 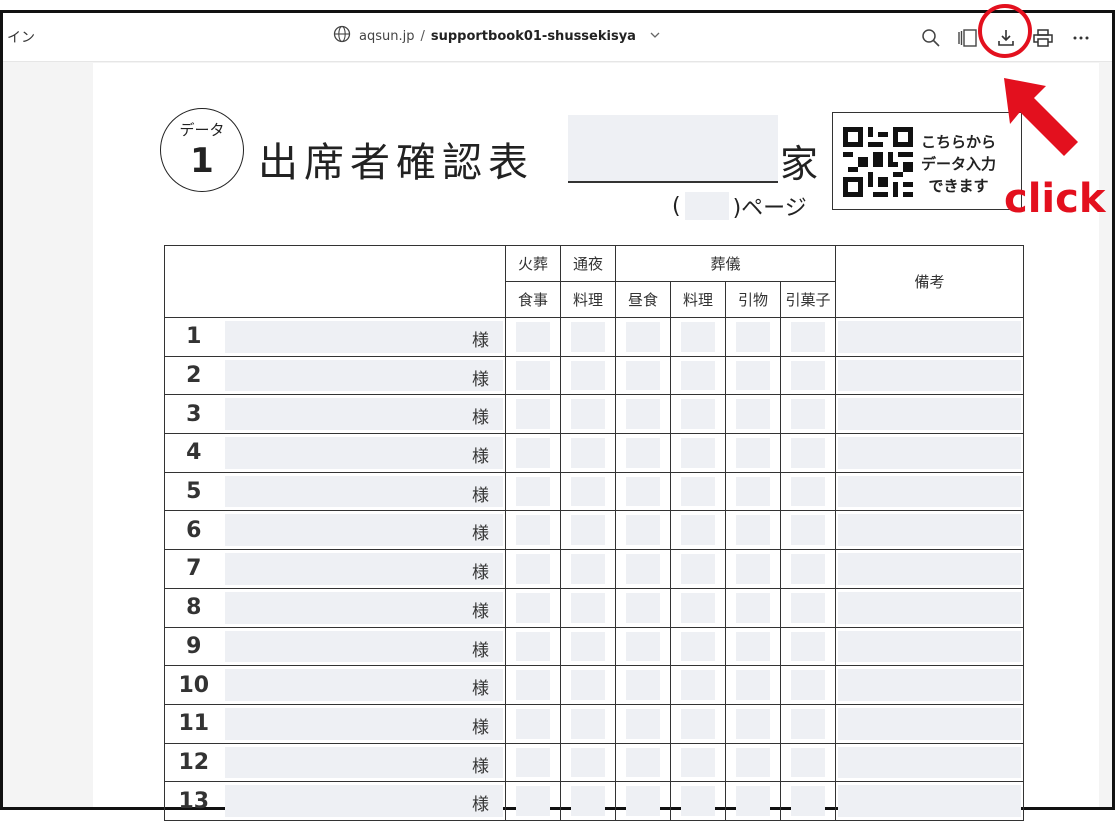 I want to click on more-icon, so click(x=1081, y=38).